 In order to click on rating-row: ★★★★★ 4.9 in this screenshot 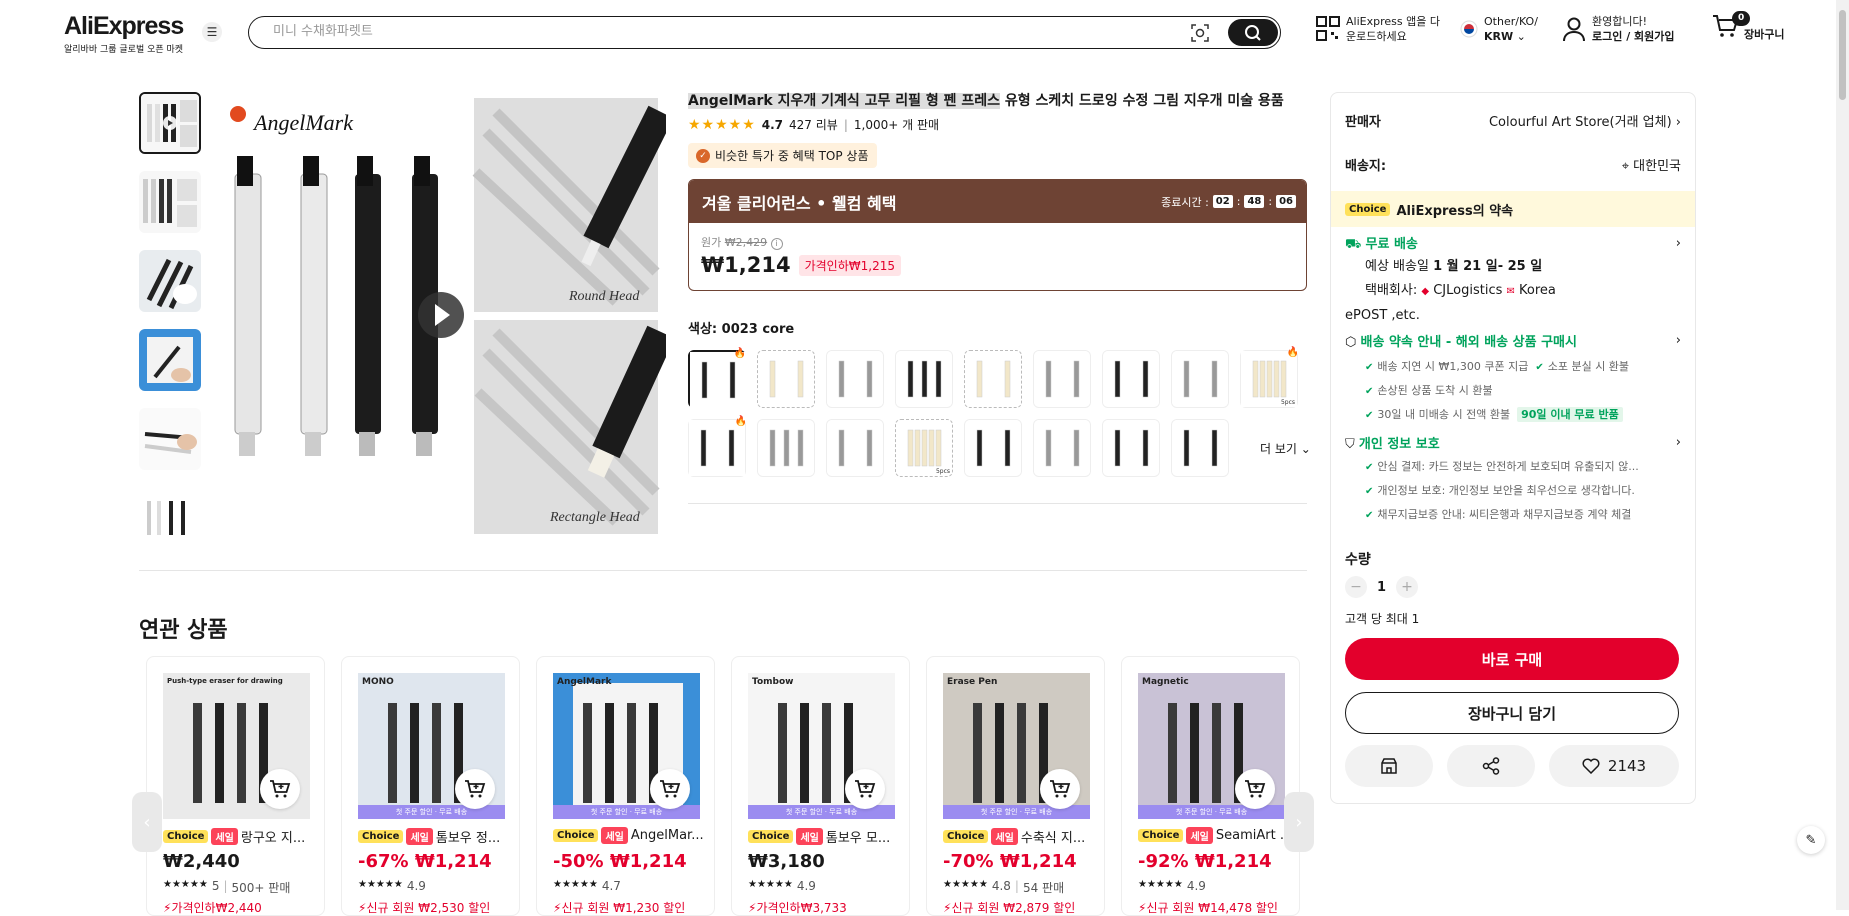, I will do `click(392, 886)`.